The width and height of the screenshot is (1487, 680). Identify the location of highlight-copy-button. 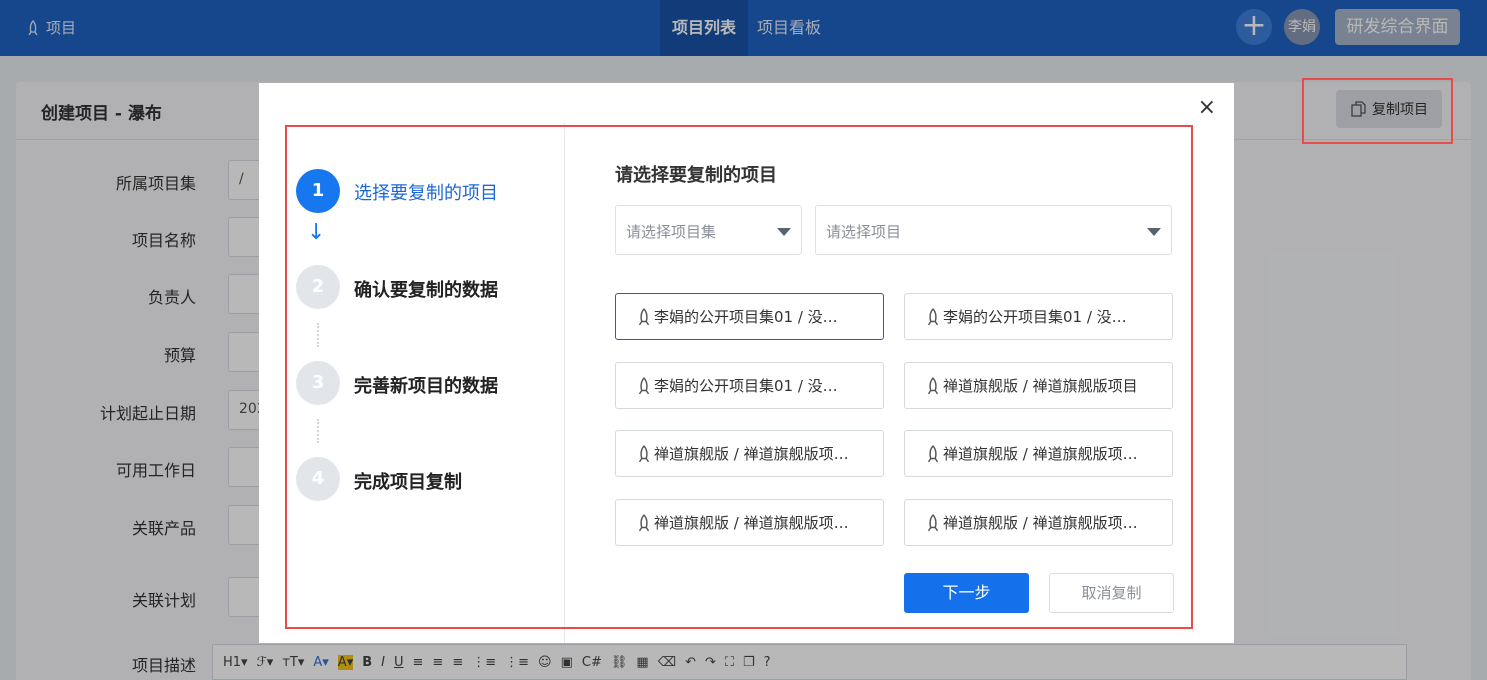
(1377, 111).